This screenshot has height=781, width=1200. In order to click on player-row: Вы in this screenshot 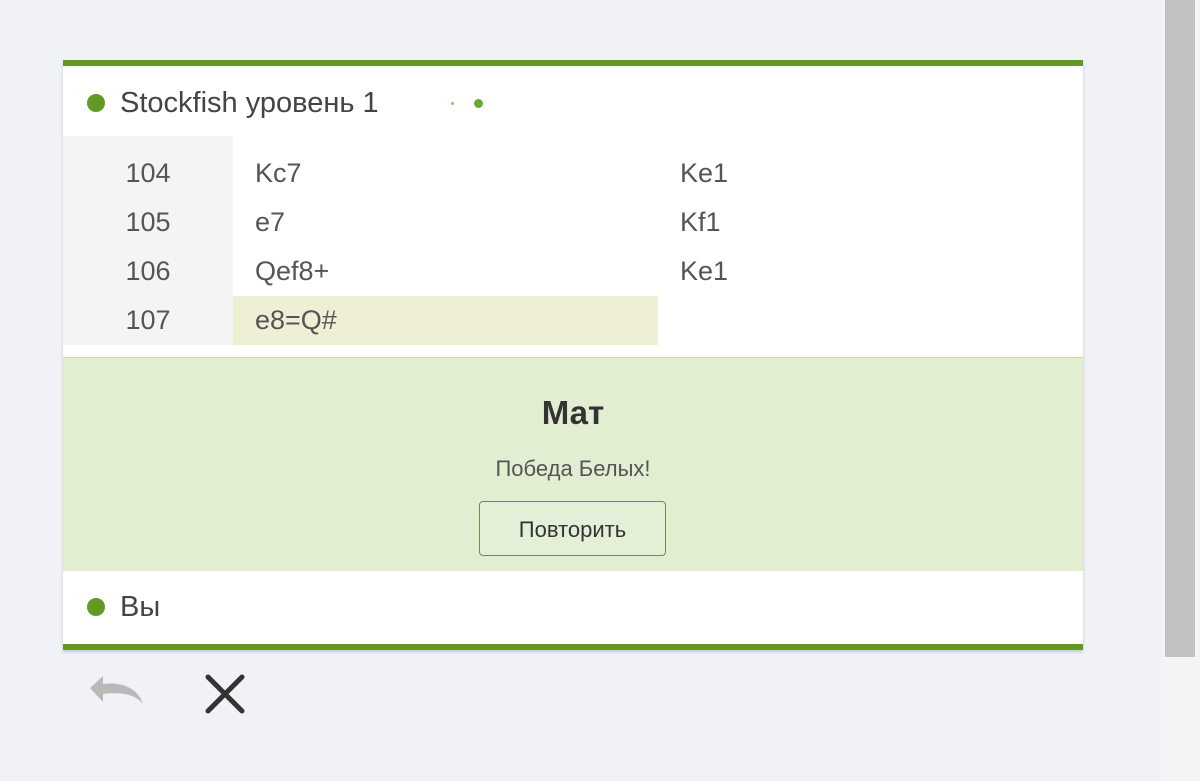, I will do `click(573, 607)`.